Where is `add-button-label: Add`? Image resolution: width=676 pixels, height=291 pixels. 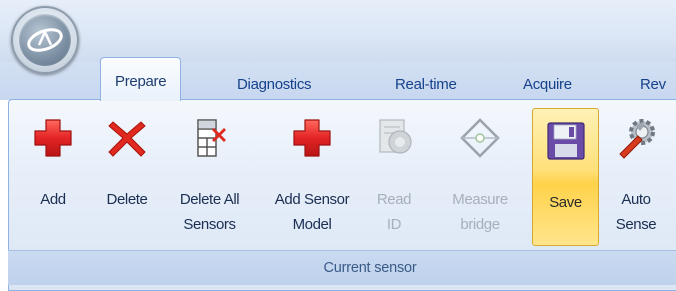
add-button-label: Add is located at coordinates (53, 199).